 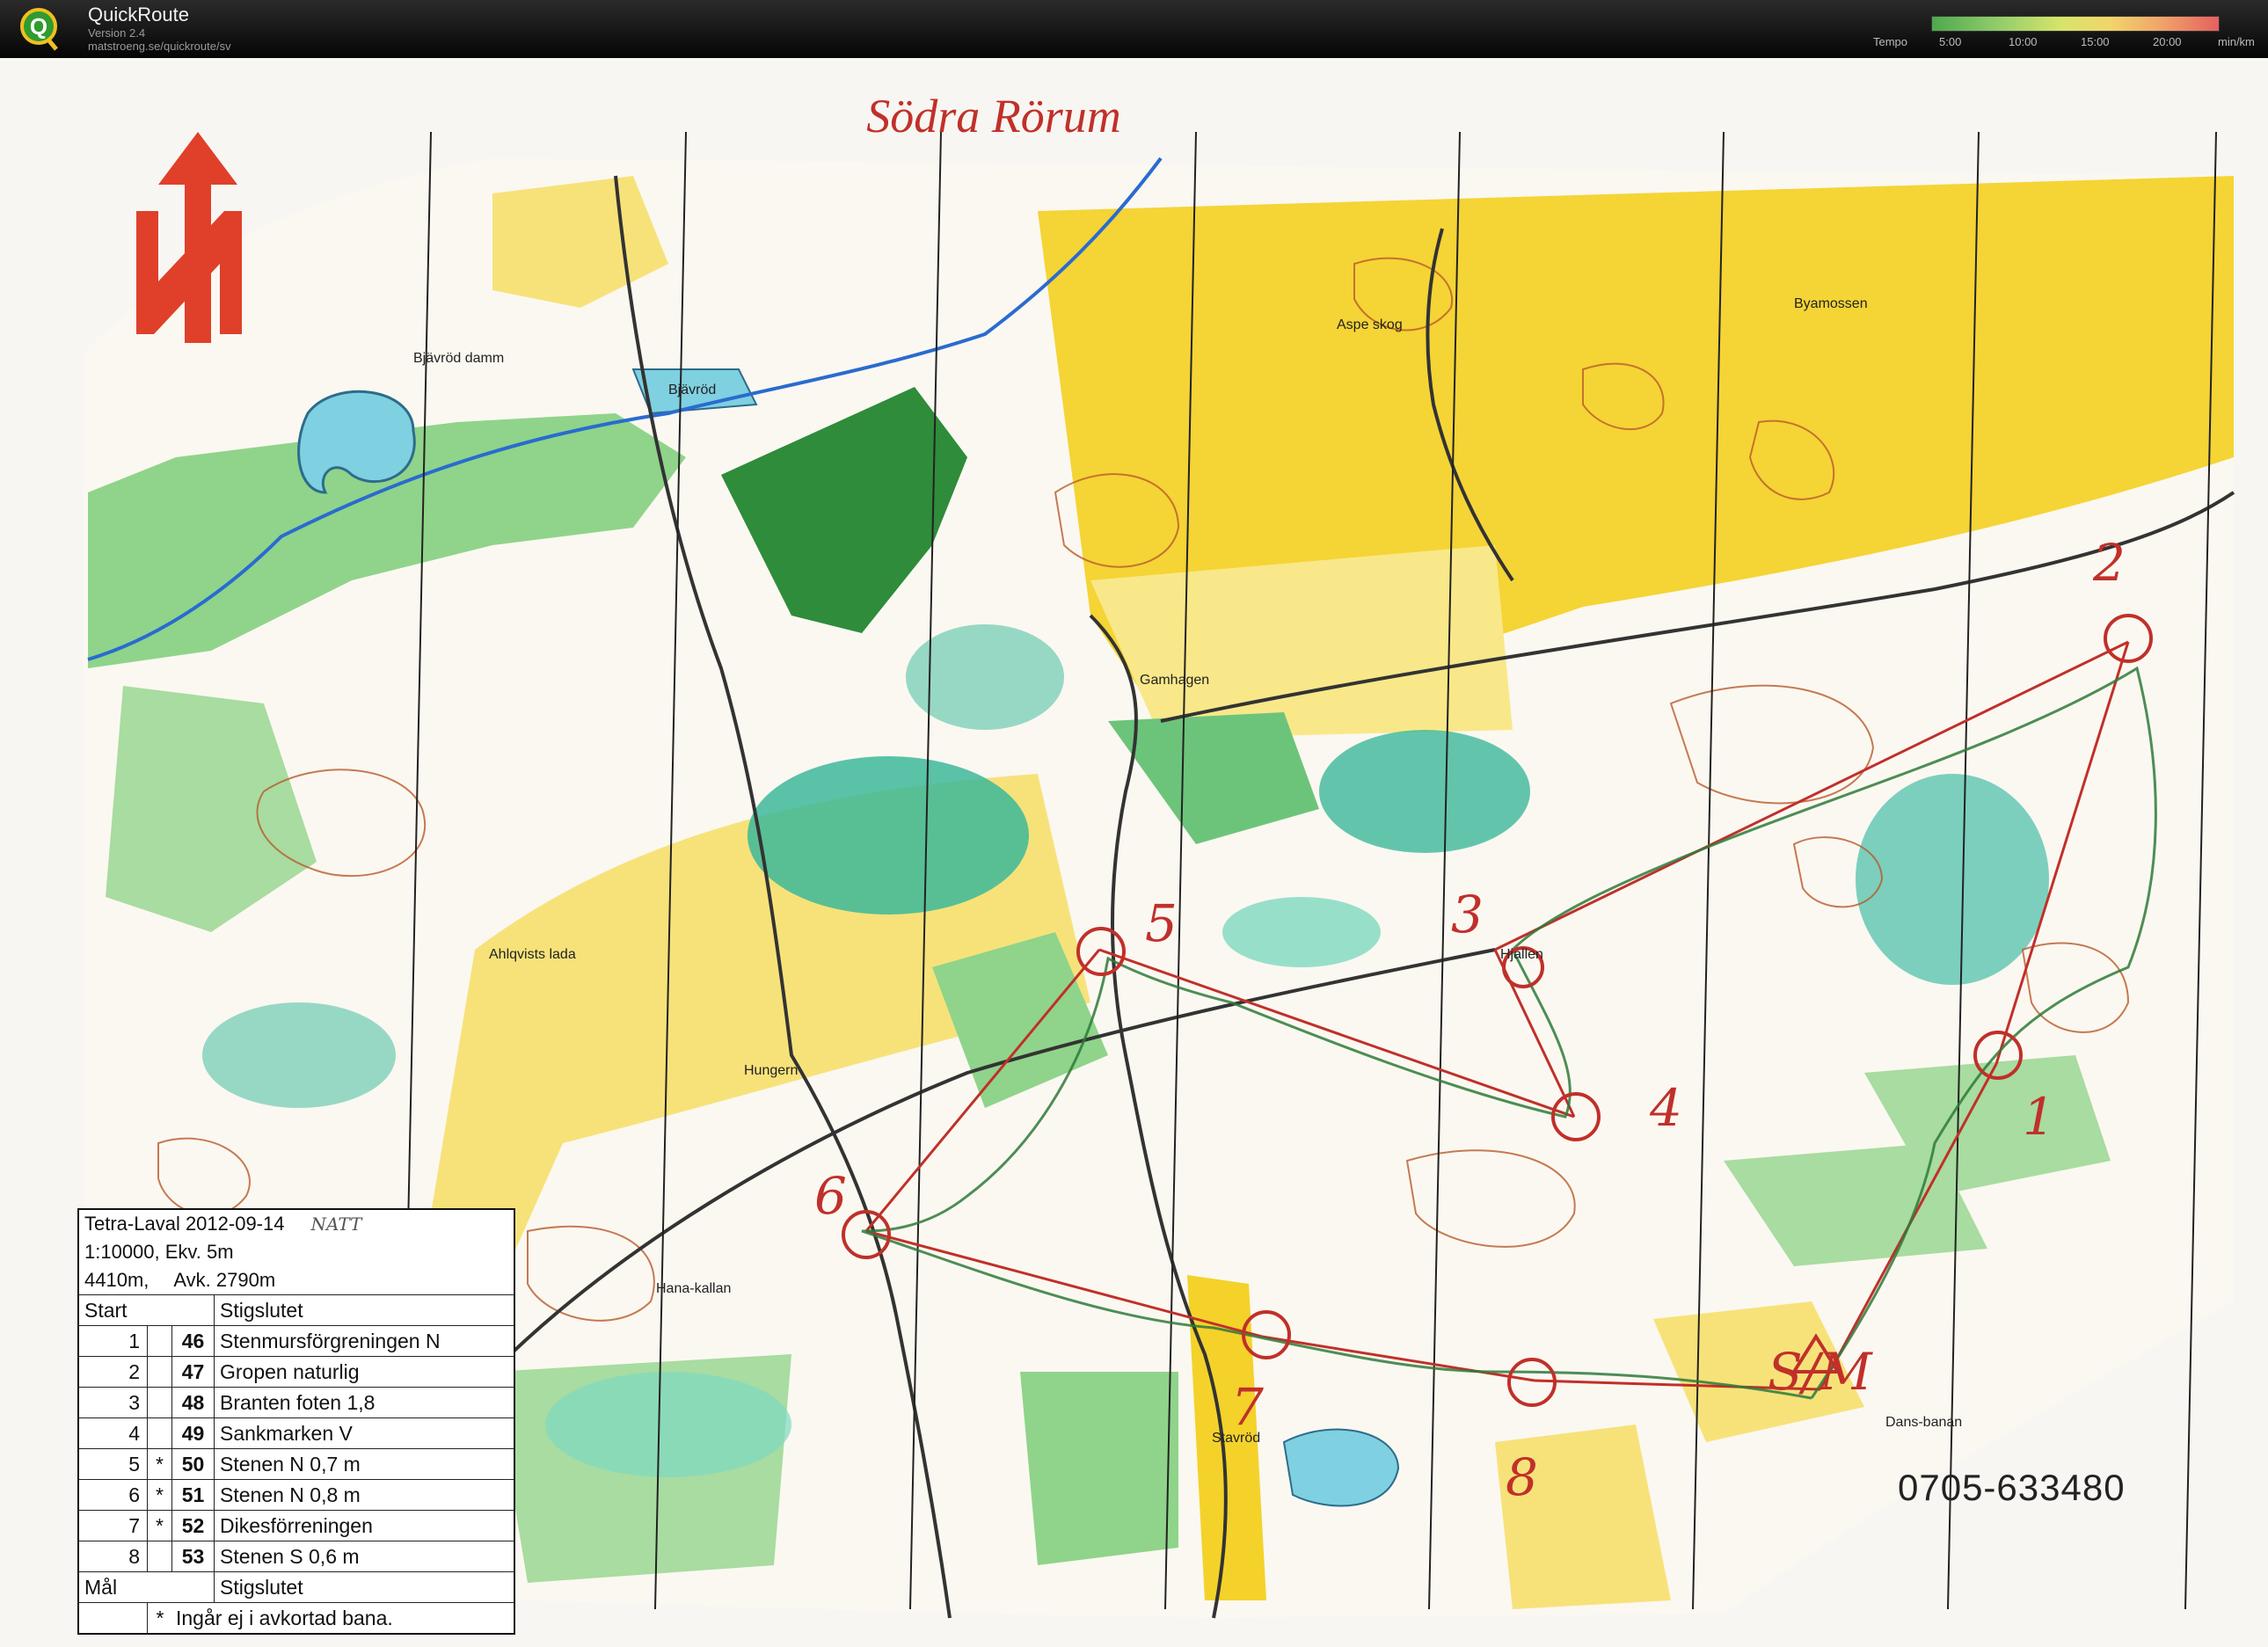 What do you see at coordinates (2109, 563) in the screenshot?
I see `hand-number-2: 2` at bounding box center [2109, 563].